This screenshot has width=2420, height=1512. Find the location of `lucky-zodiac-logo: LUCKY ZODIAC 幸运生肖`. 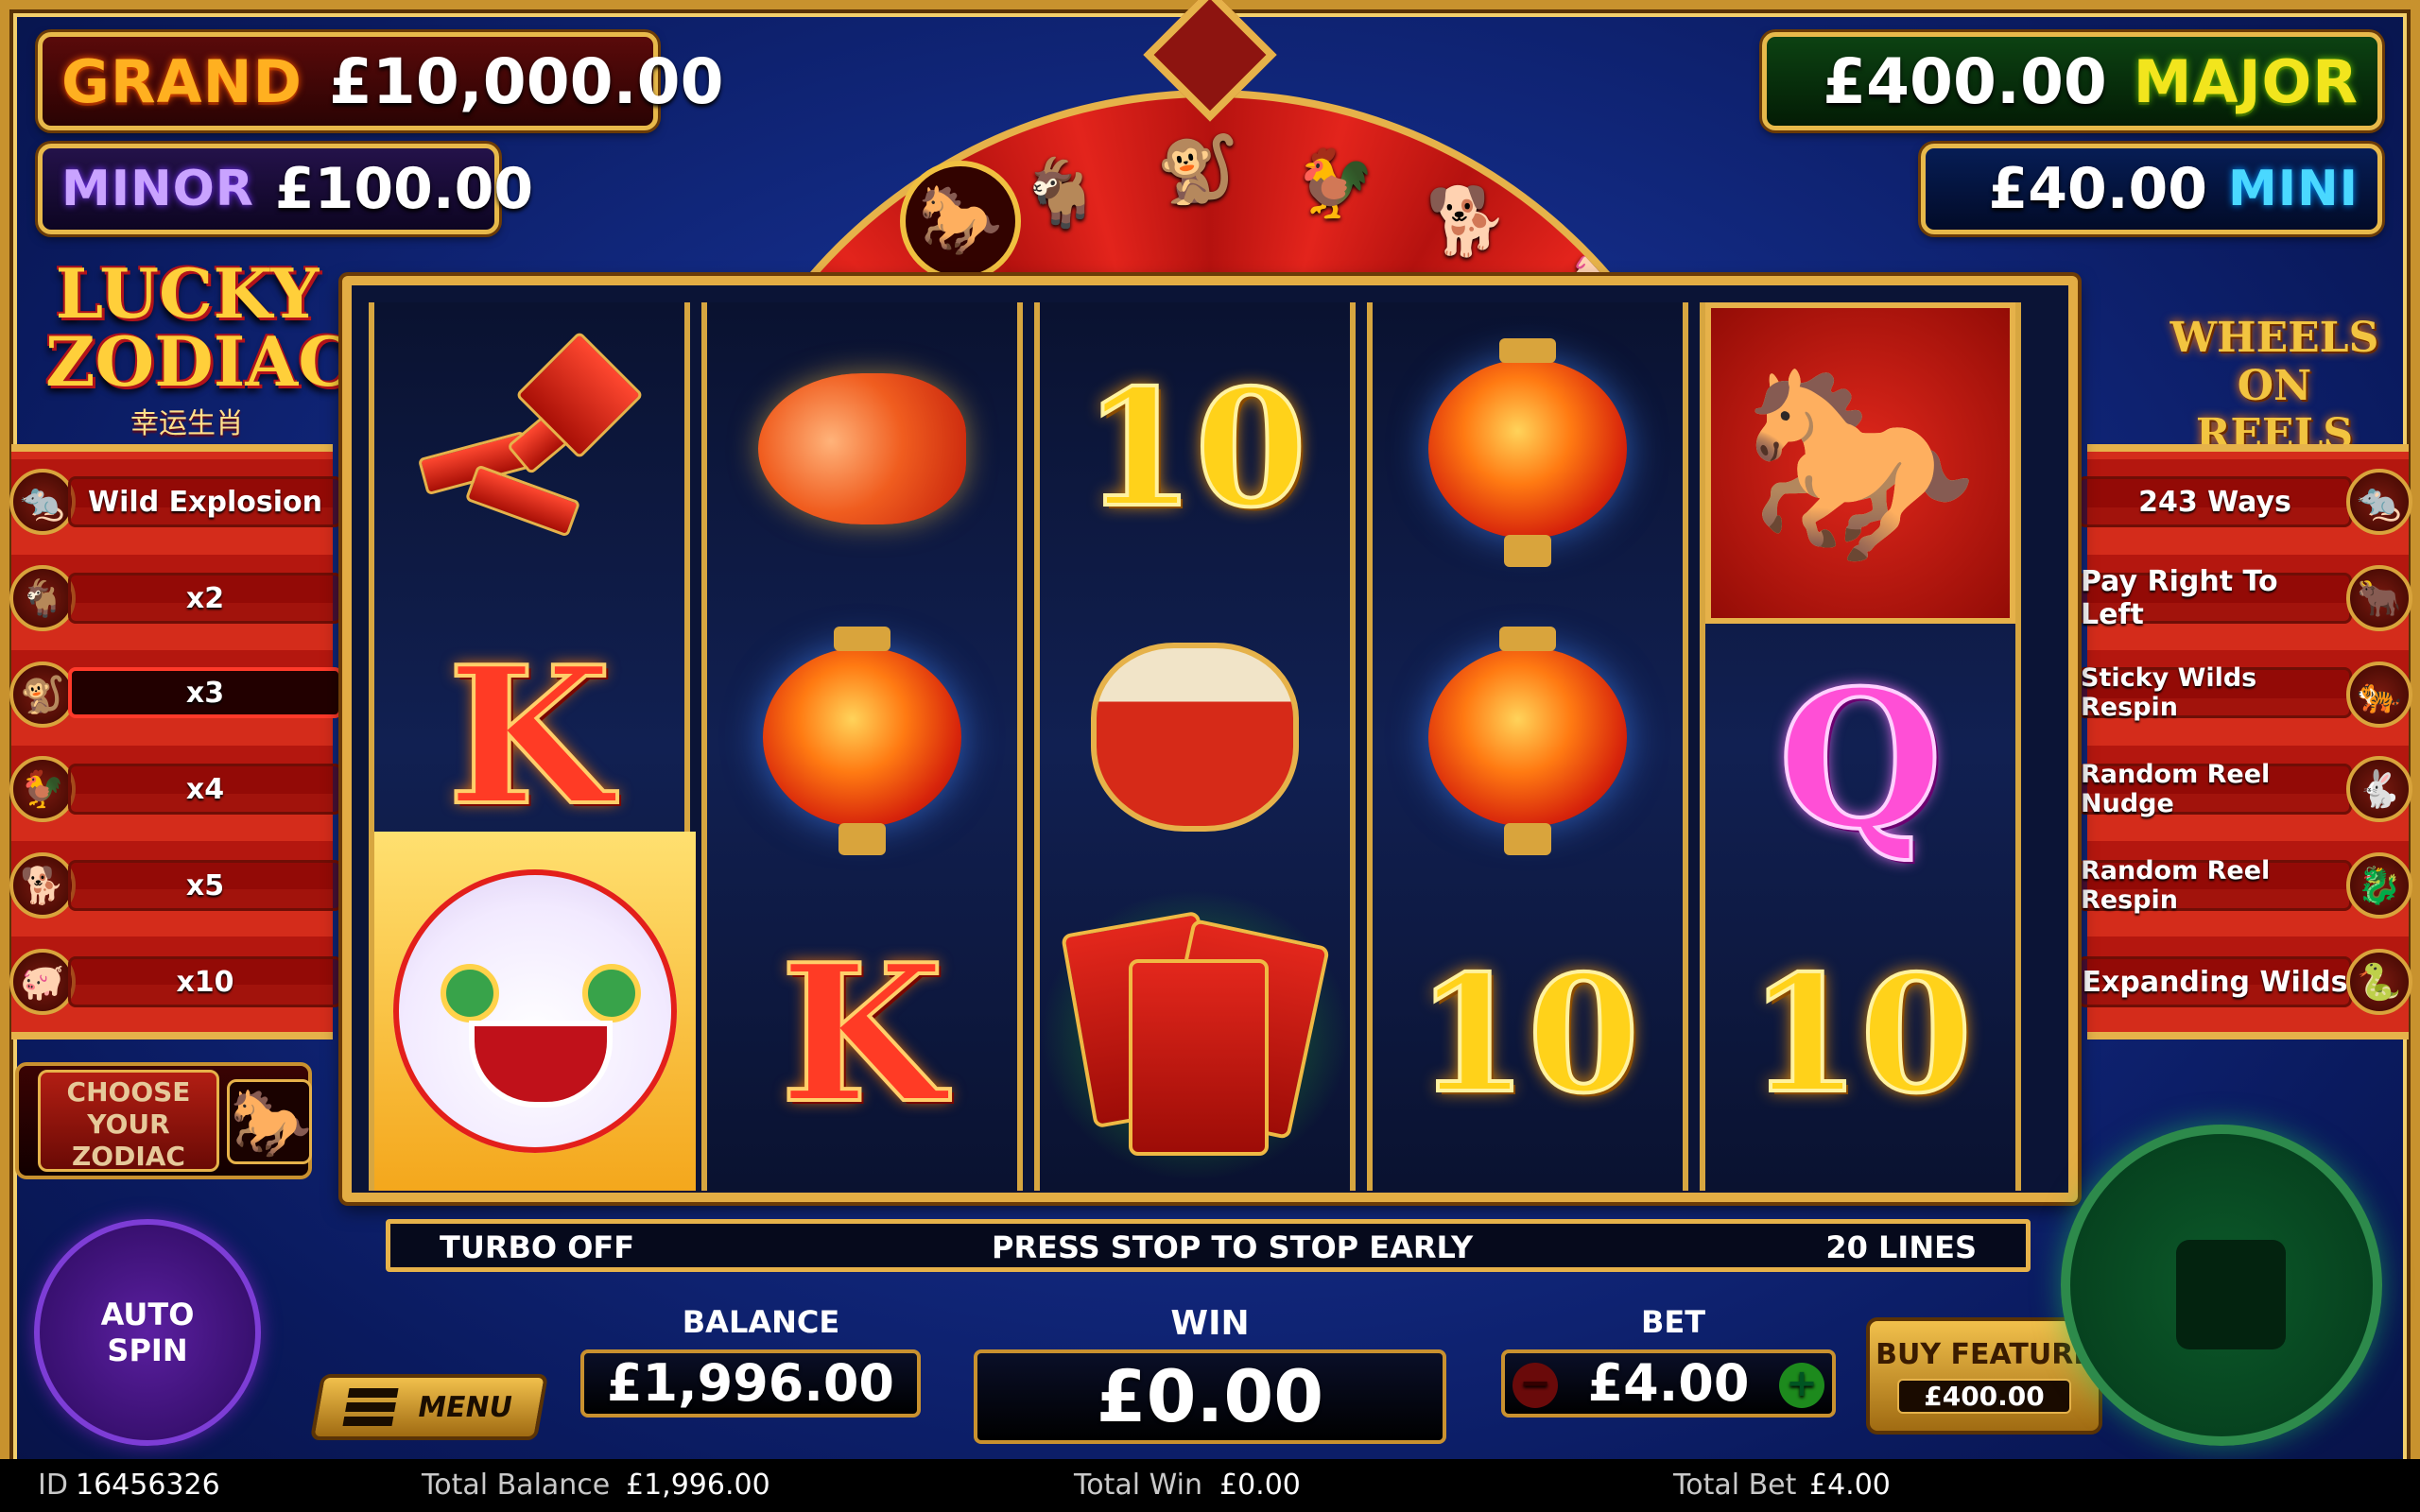

lucky-zodiac-logo: LUCKY ZODIAC 幸运生肖 is located at coordinates (199, 347).